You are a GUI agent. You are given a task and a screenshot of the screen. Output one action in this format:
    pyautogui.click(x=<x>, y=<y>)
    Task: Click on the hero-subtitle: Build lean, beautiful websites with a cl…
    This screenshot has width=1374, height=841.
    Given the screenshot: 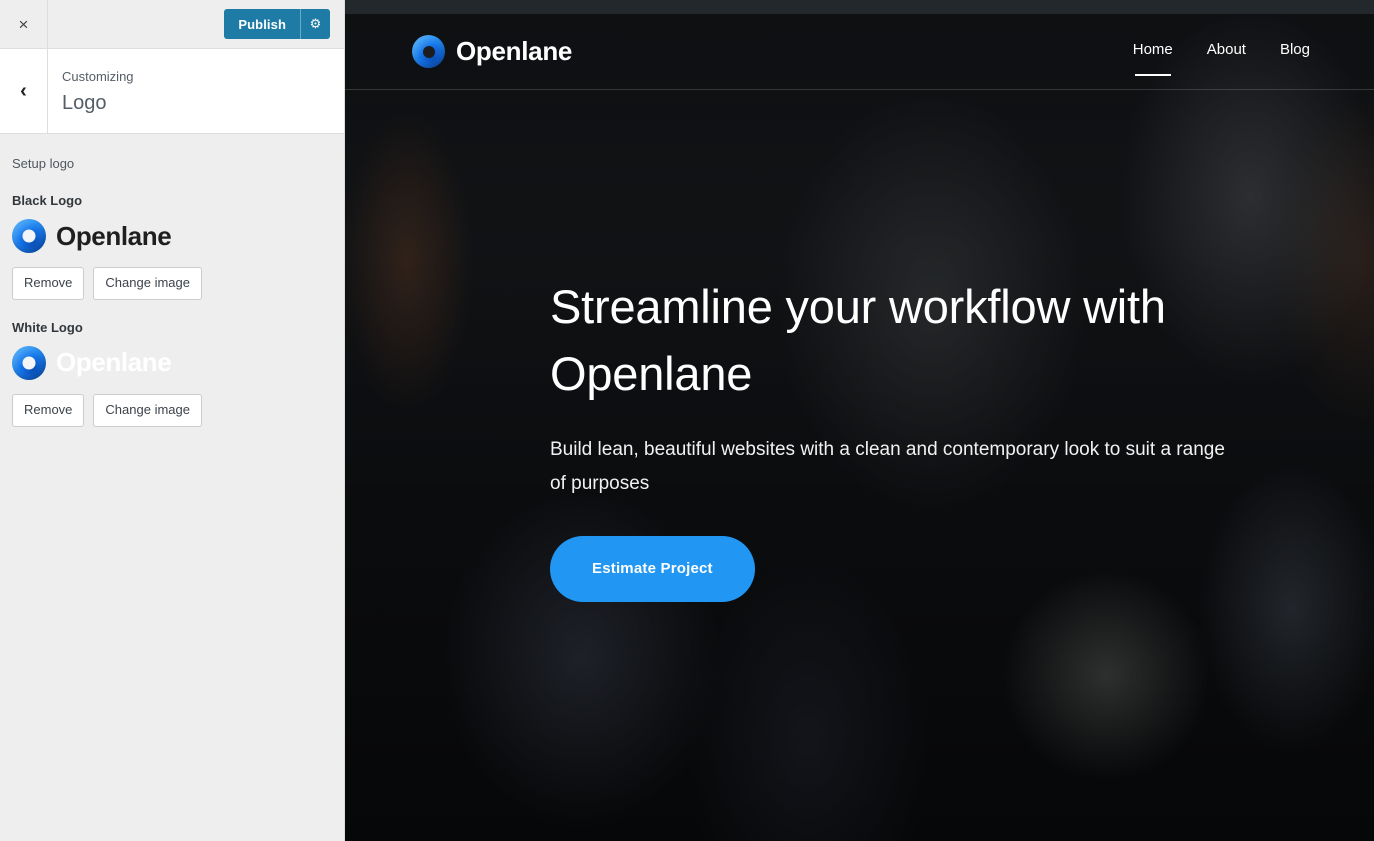 What is the action you would take?
    pyautogui.click(x=887, y=466)
    